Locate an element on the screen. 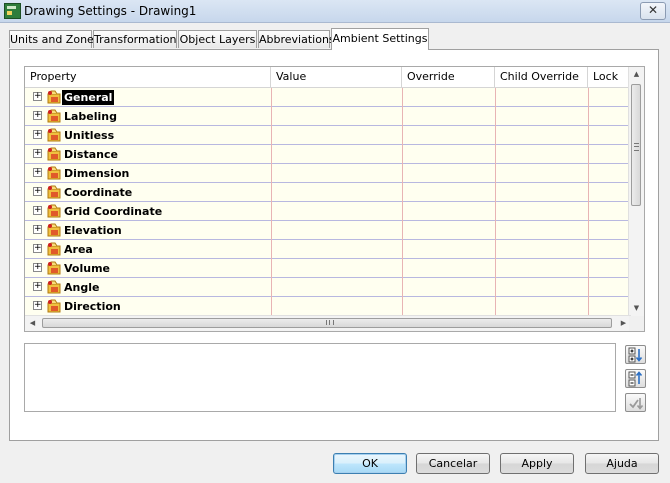 The image size is (670, 483). column-header-child-override: Child Override is located at coordinates (541, 77).